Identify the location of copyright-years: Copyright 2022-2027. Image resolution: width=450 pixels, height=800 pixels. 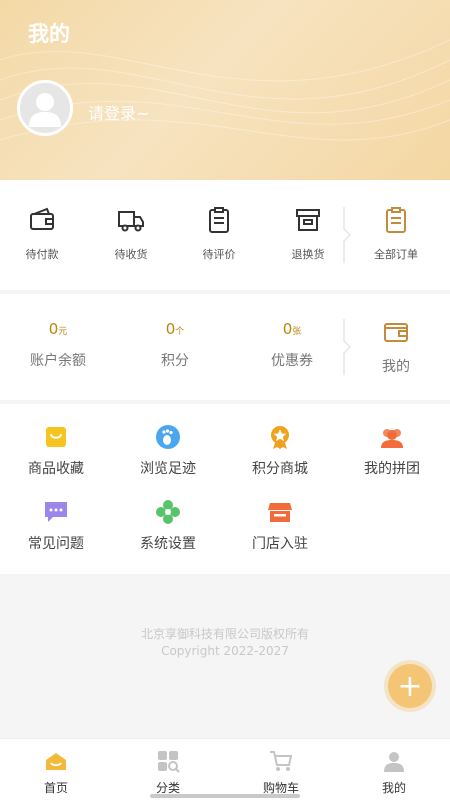
(225, 651).